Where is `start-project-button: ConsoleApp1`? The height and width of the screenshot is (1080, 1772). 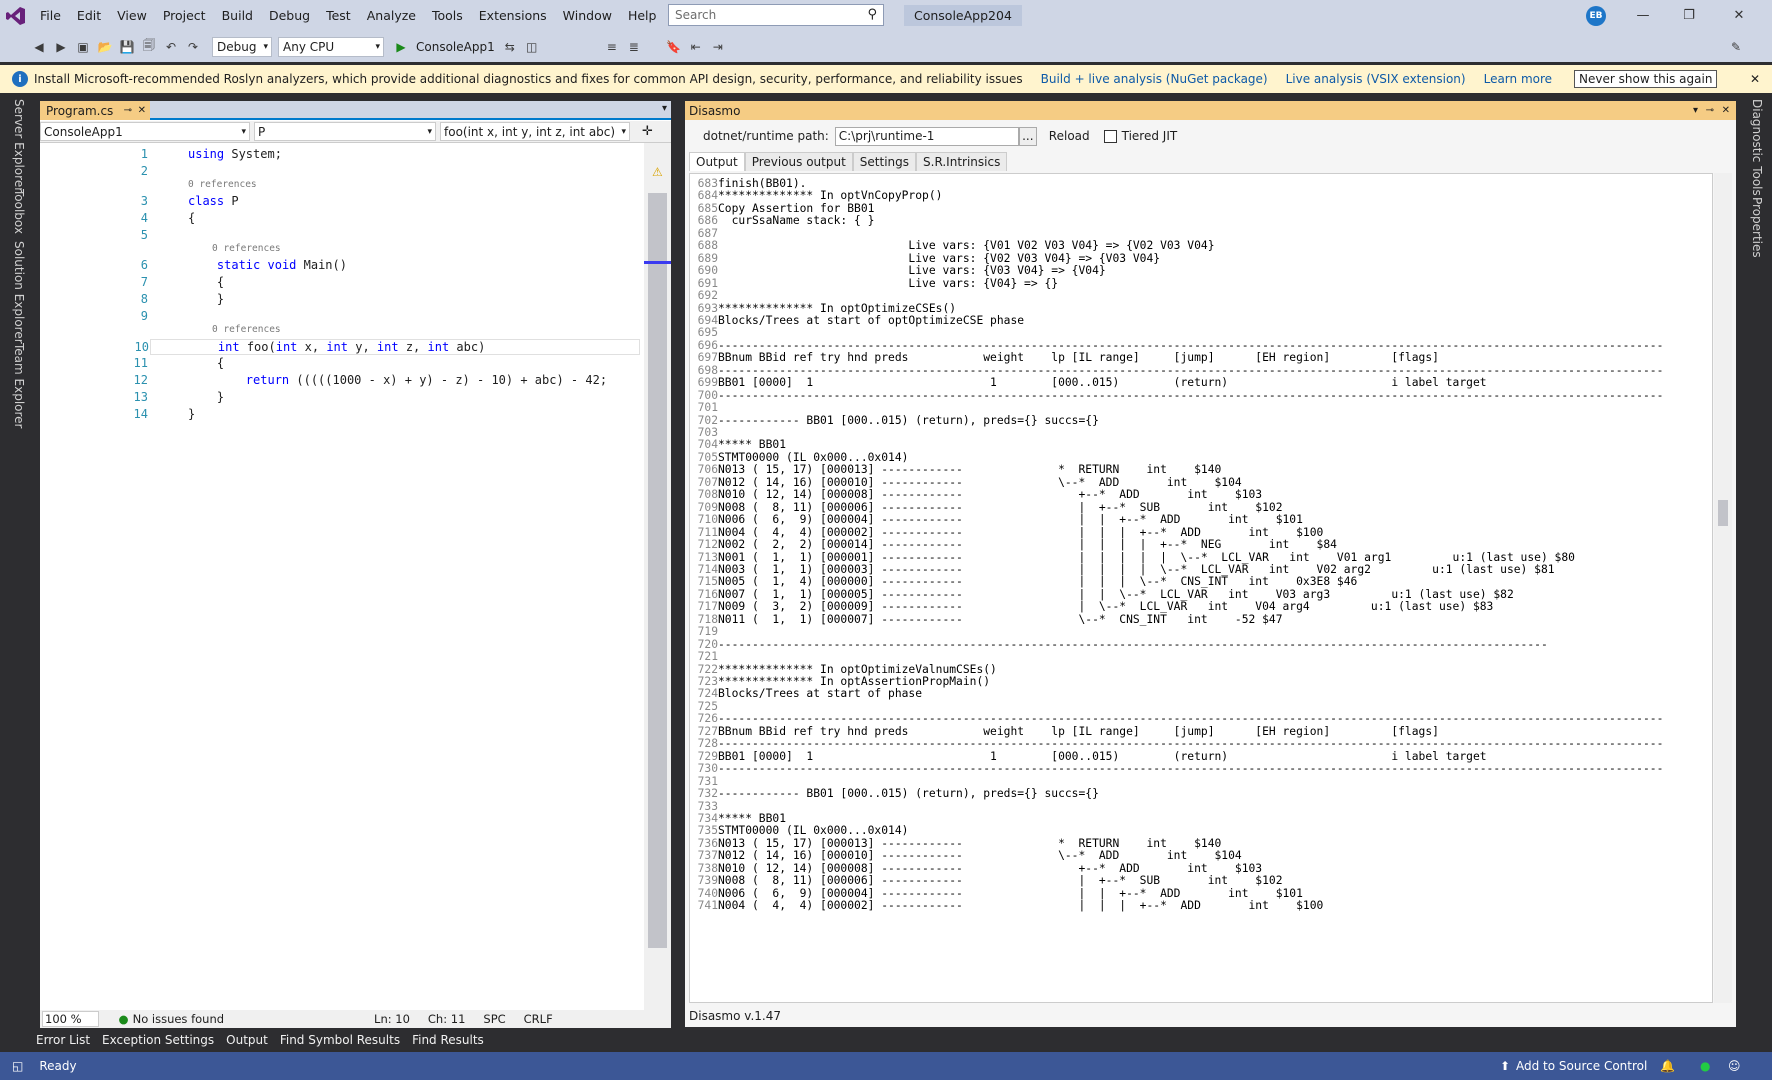
start-project-button: ConsoleApp1 is located at coordinates (455, 47).